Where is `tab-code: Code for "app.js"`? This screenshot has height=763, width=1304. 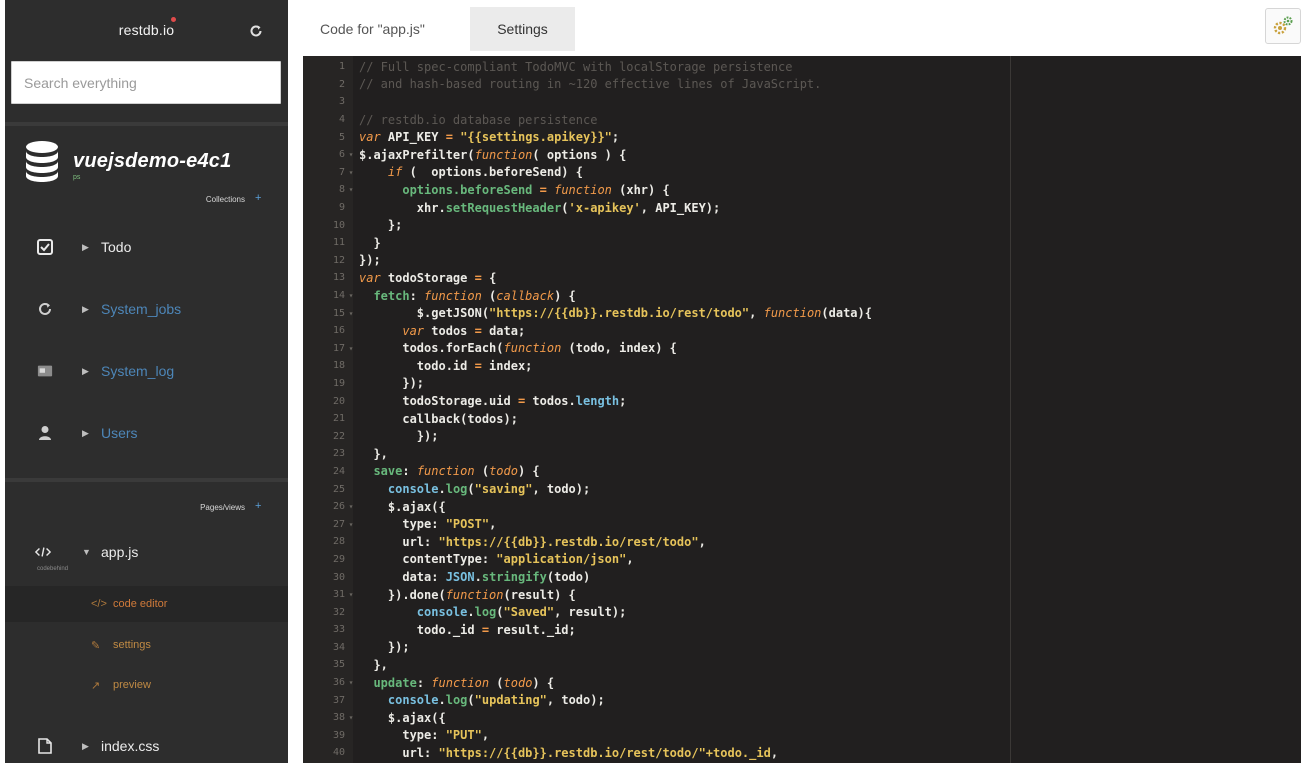 tab-code: Code for "app.js" is located at coordinates (372, 29).